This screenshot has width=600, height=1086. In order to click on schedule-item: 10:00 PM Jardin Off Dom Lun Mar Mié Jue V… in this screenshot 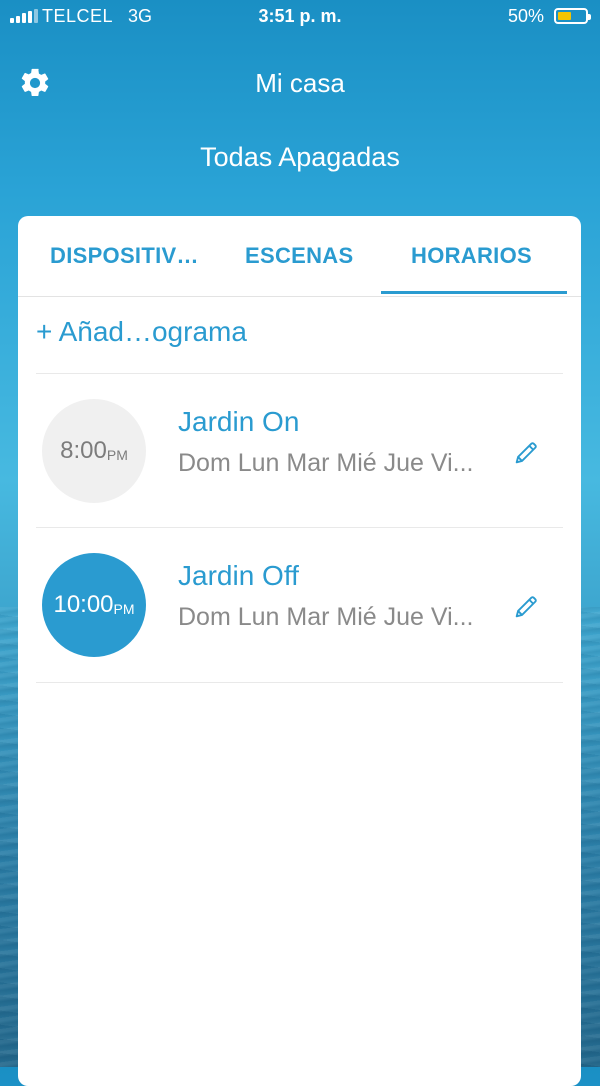, I will do `click(299, 604)`.